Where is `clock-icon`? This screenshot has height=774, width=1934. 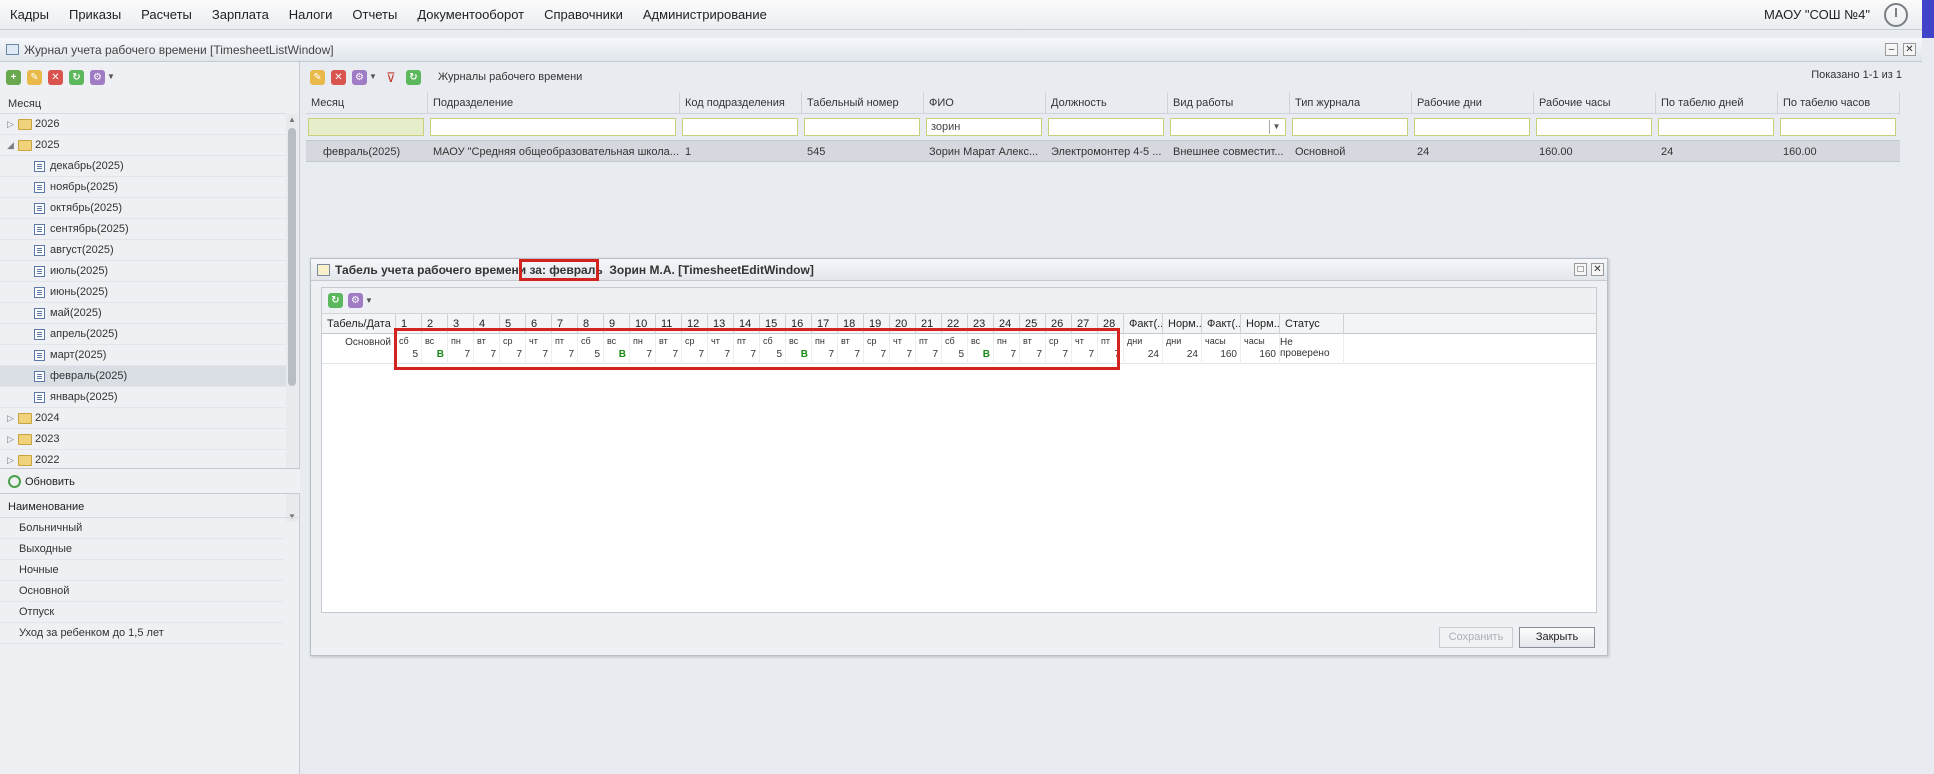 clock-icon is located at coordinates (1896, 15).